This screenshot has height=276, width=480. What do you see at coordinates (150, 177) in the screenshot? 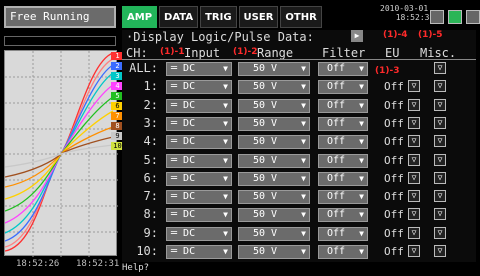
I see `channel-label: 6:` at bounding box center [150, 177].